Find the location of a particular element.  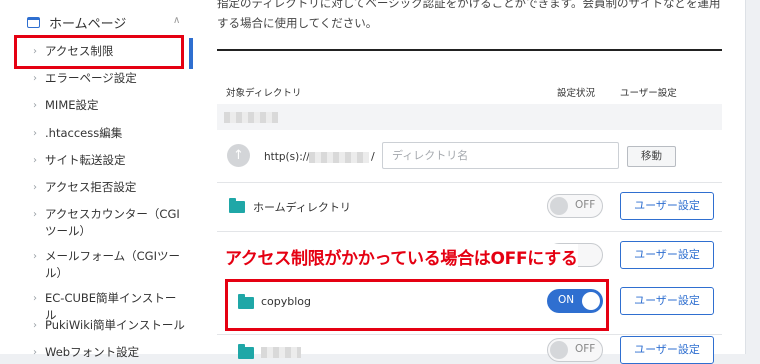

move-button: 移動 is located at coordinates (651, 156).